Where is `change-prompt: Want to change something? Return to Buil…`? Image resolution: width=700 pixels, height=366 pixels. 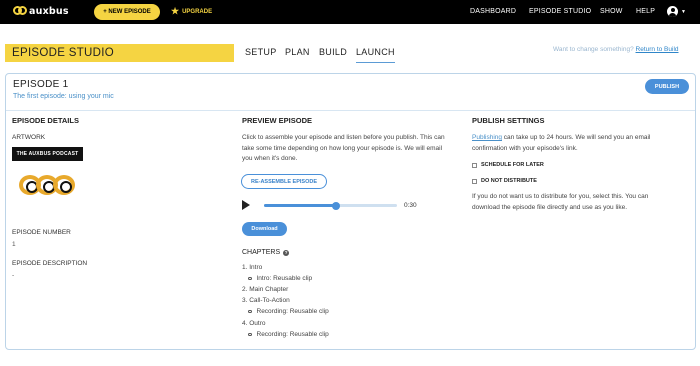
change-prompt: Want to change something? Return to Buil… is located at coordinates (616, 49).